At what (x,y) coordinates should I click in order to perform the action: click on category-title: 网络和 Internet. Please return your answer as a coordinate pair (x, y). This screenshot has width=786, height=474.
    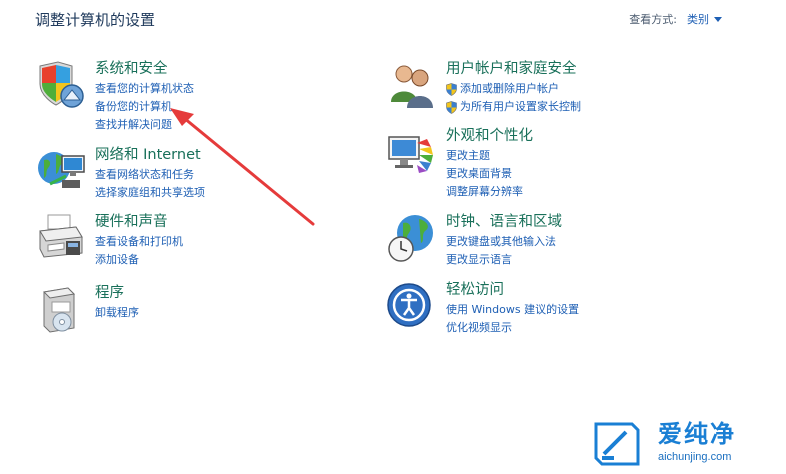
    Looking at the image, I should click on (150, 155).